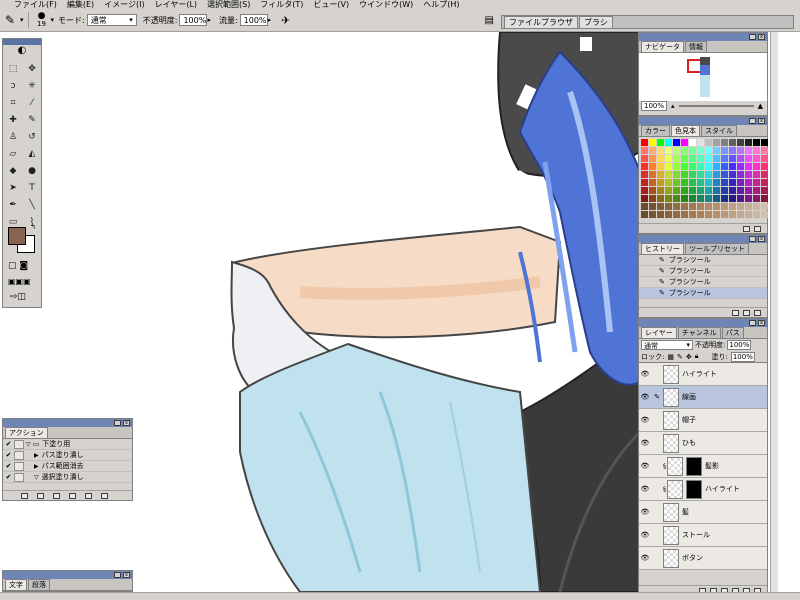 This screenshot has height=600, width=800. I want to click on tab-navigator: ナビゲータ, so click(662, 46).